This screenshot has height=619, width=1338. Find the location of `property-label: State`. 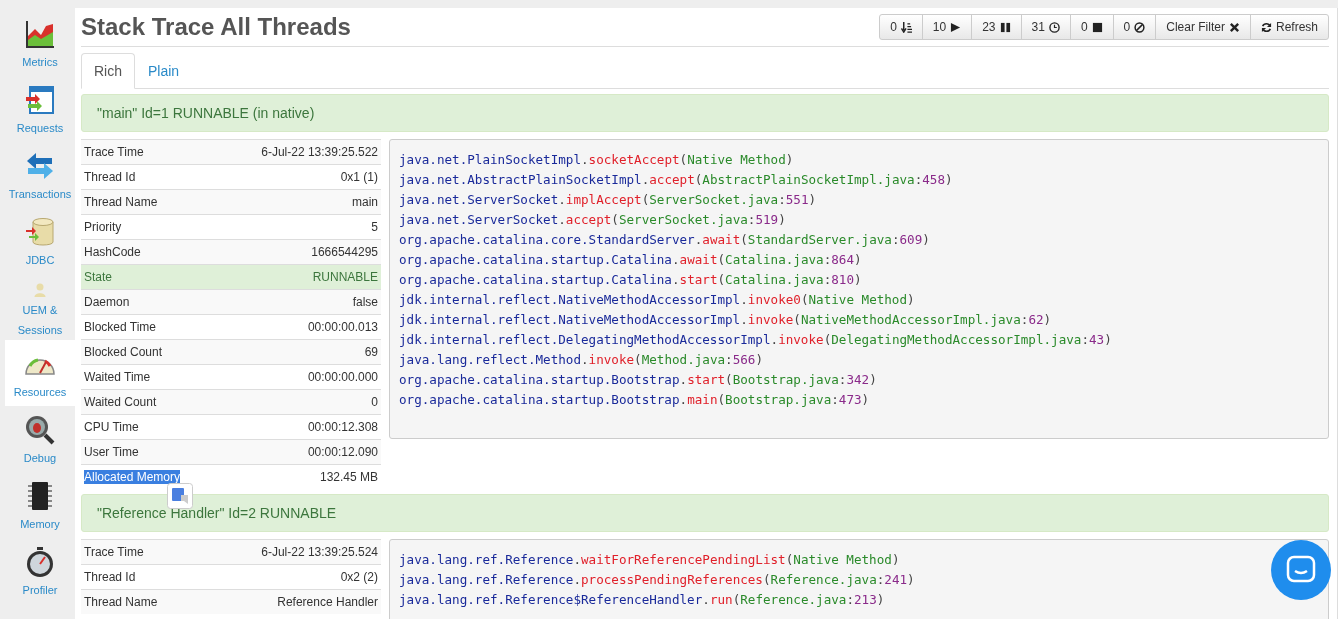

property-label: State is located at coordinates (98, 277).